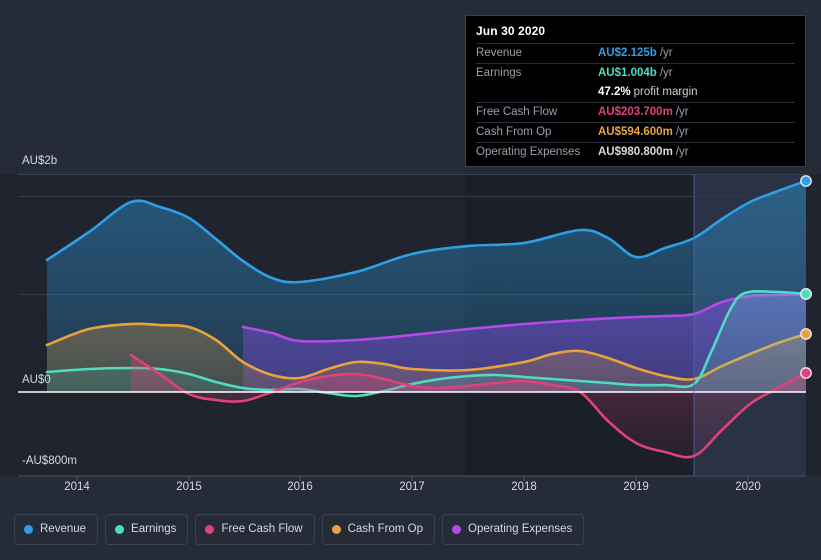 The height and width of the screenshot is (560, 821). What do you see at coordinates (77, 487) in the screenshot?
I see `x-axis-label-2014: 2014` at bounding box center [77, 487].